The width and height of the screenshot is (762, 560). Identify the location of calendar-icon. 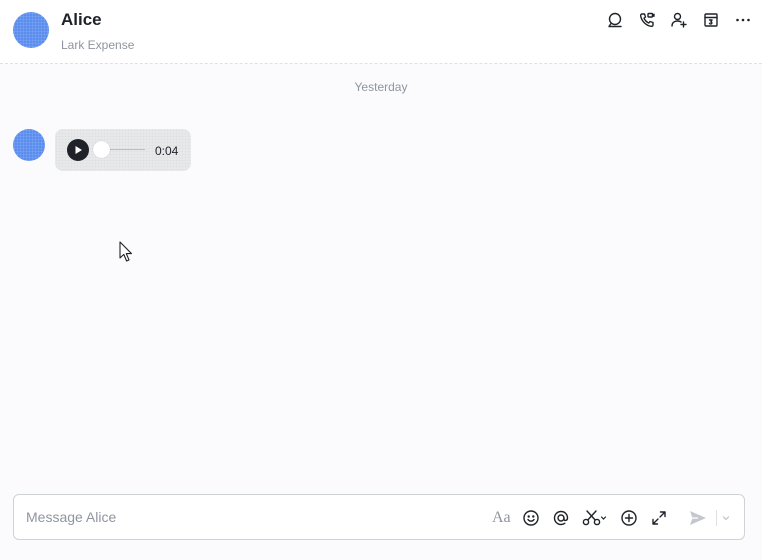
(711, 20).